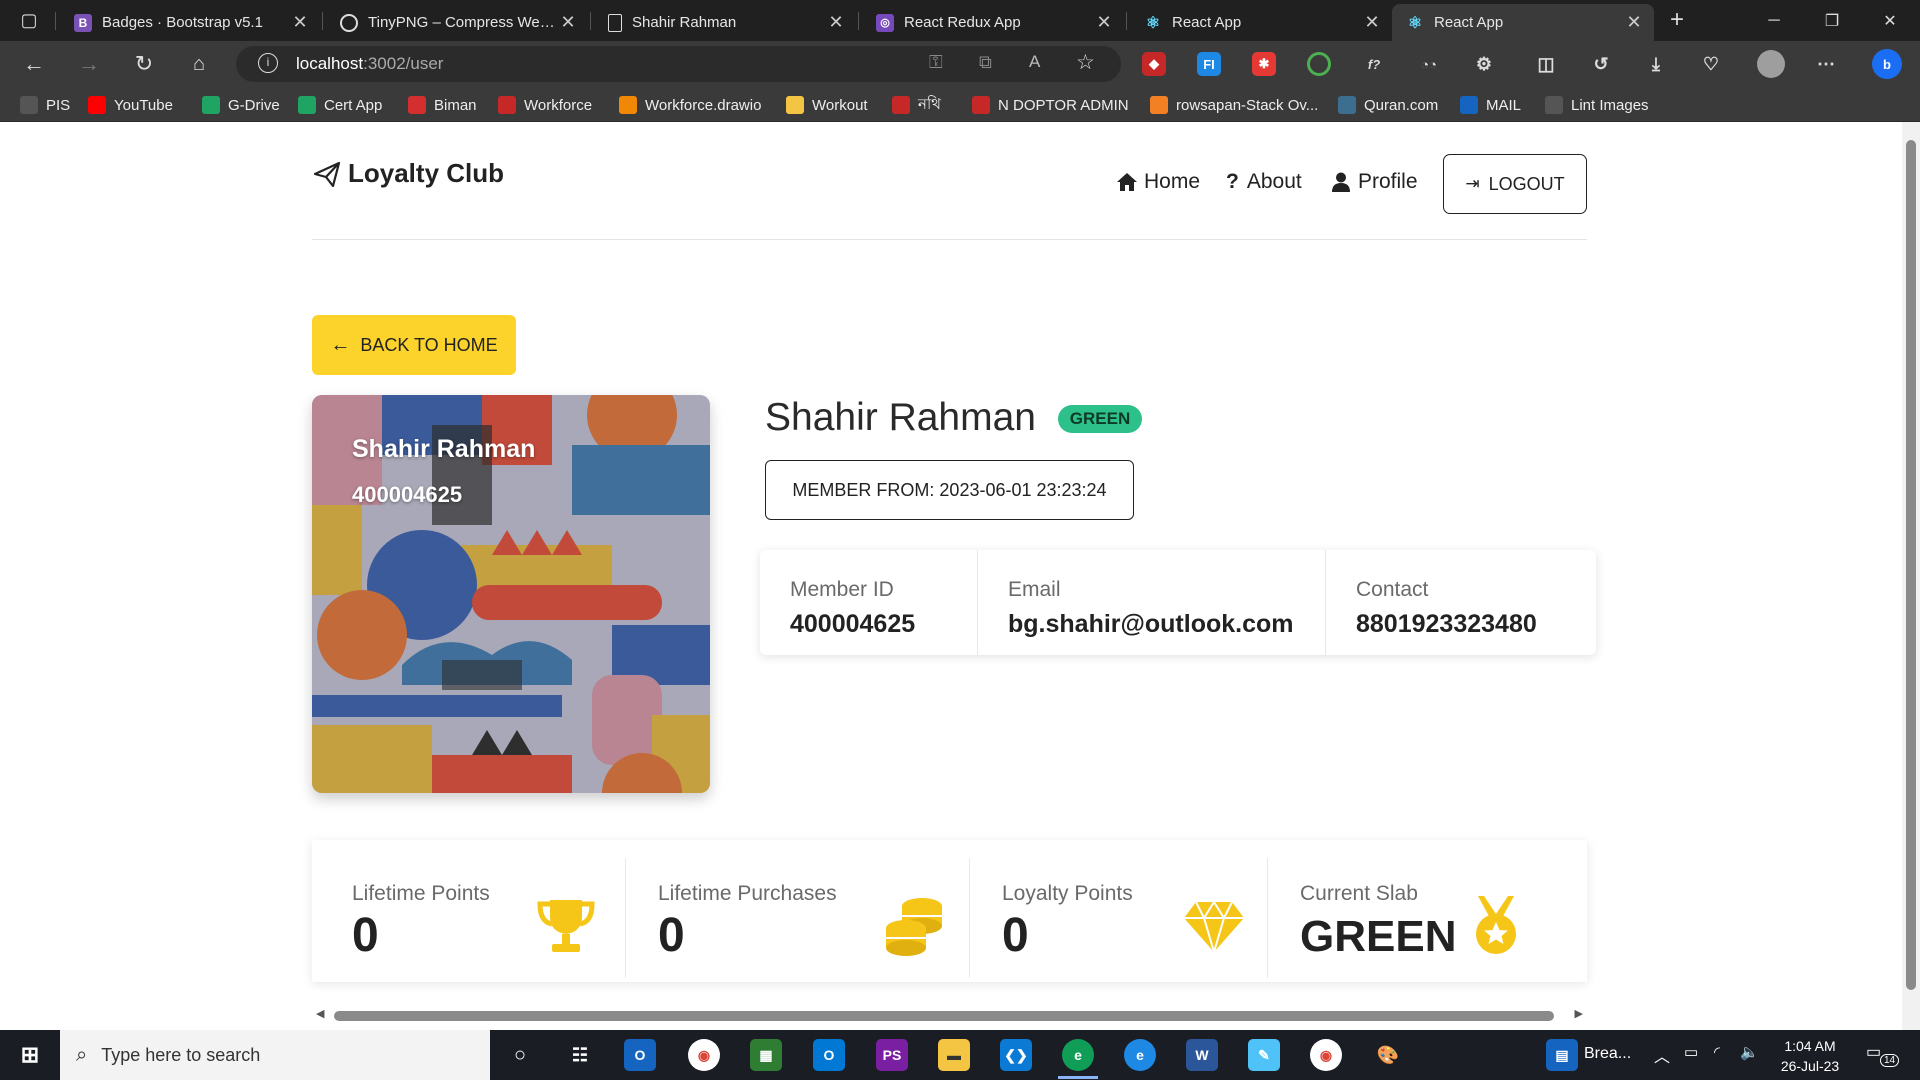 The width and height of the screenshot is (1920, 1080). What do you see at coordinates (993, 22) in the screenshot?
I see `tab-react-redux-app: ◎ React Redux App ✕` at bounding box center [993, 22].